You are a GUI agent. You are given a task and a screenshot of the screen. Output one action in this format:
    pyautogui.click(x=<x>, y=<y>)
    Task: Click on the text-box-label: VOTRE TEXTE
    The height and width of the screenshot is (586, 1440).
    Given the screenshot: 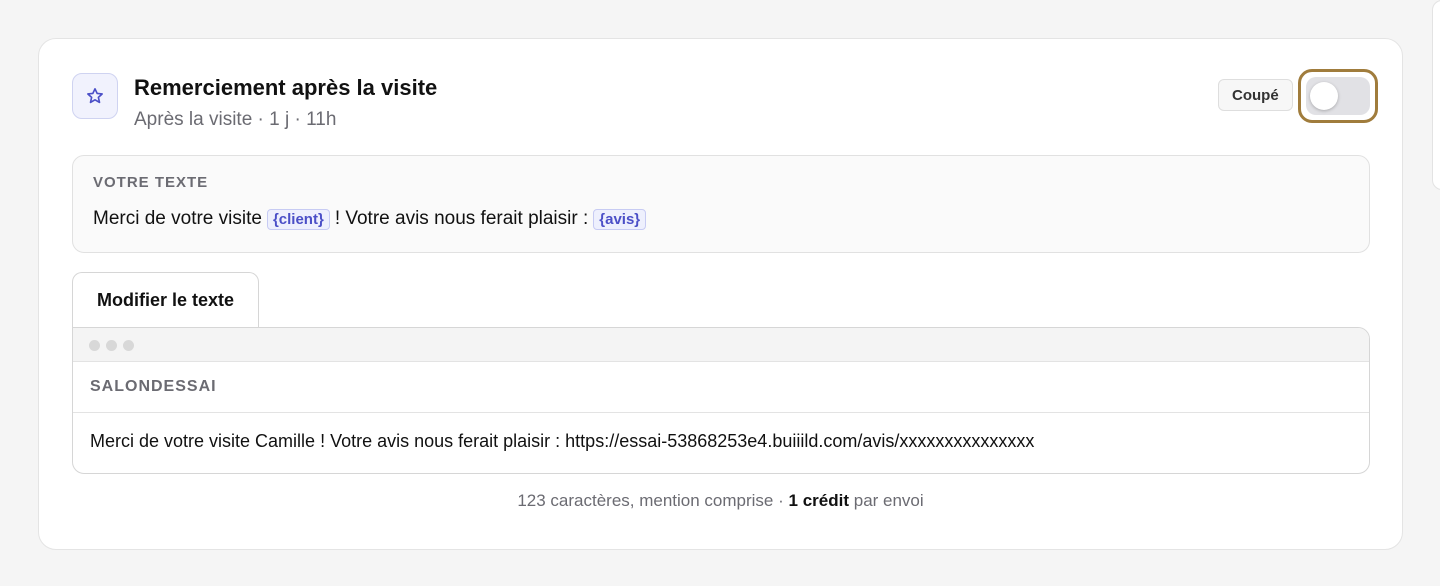 What is the action you would take?
    pyautogui.click(x=151, y=182)
    